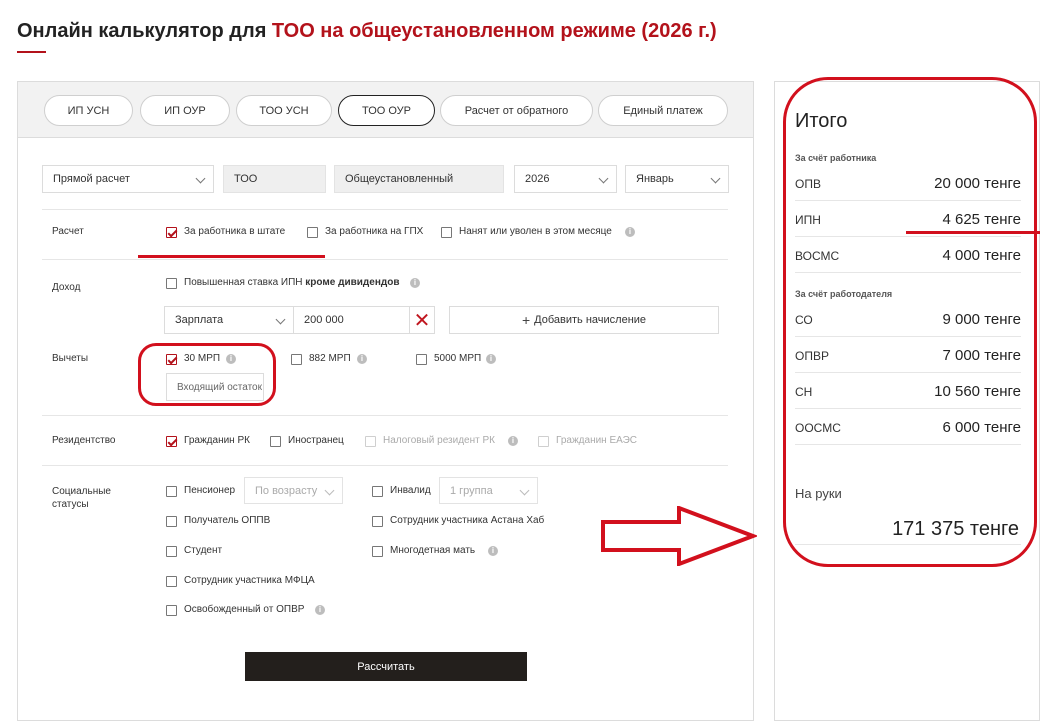 This screenshot has height=721, width=1040. What do you see at coordinates (410, 490) in the screenshot?
I see `option-disabled: Инвалид` at bounding box center [410, 490].